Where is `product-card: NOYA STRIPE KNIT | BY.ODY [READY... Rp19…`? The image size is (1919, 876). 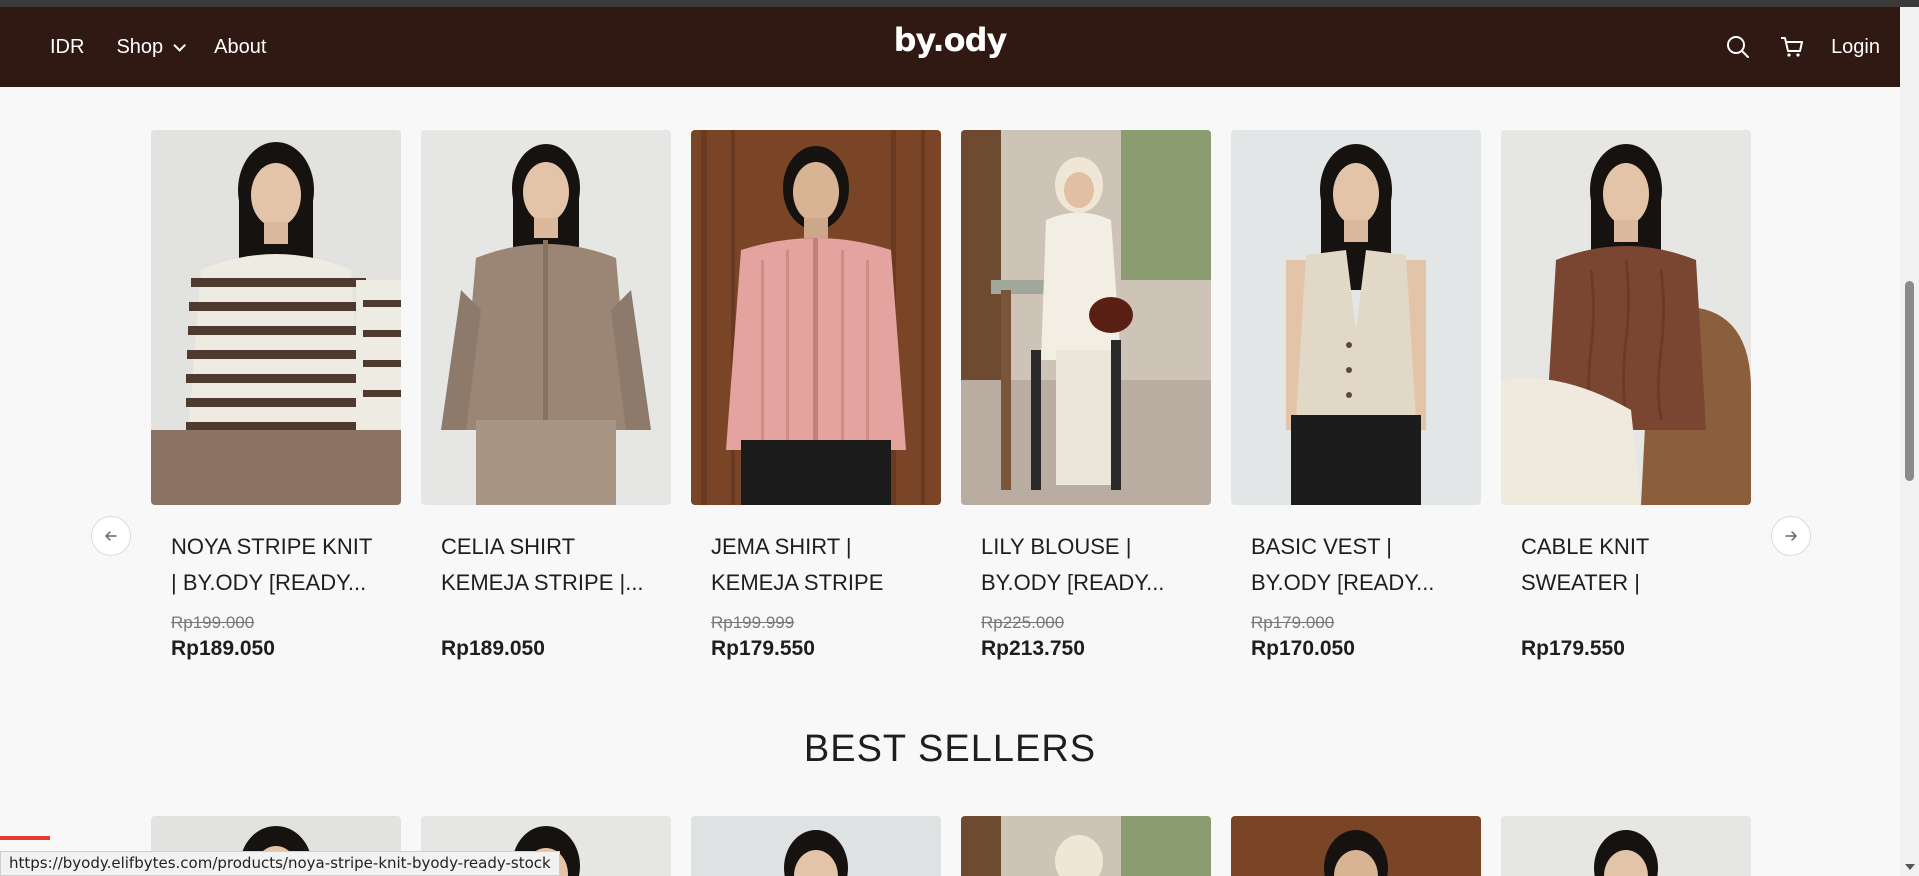
product-card: NOYA STRIPE KNIT | BY.ODY [READY... Rp19… is located at coordinates (276, 400).